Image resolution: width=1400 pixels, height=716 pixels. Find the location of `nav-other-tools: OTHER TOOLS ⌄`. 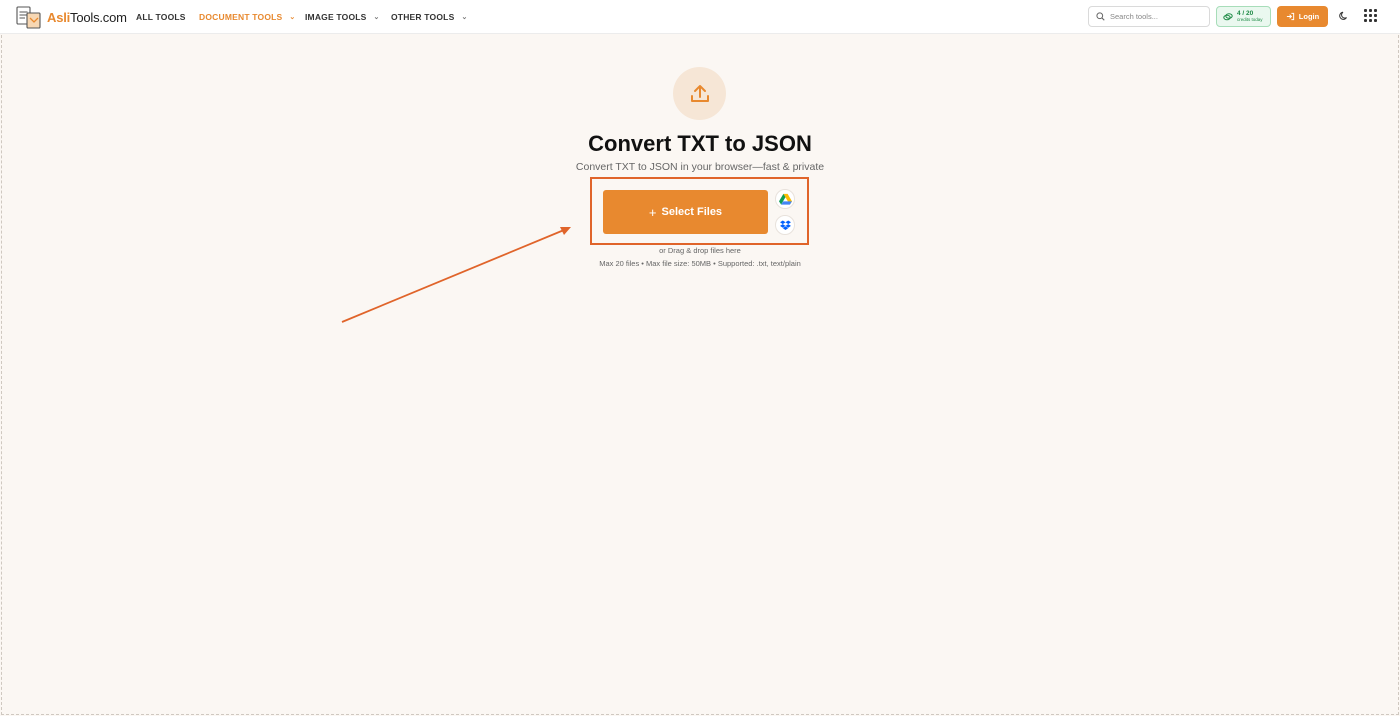

nav-other-tools: OTHER TOOLS ⌄ is located at coordinates (429, 17).